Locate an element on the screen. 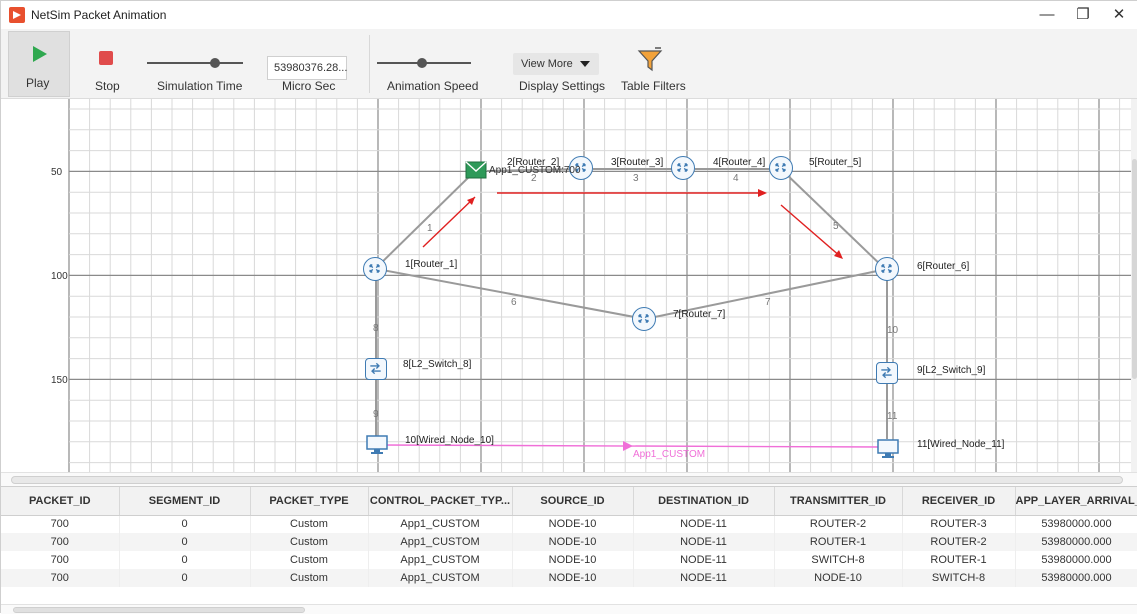 The width and height of the screenshot is (1137, 614). router-7-label: 7[Router_7] is located at coordinates (699, 314).